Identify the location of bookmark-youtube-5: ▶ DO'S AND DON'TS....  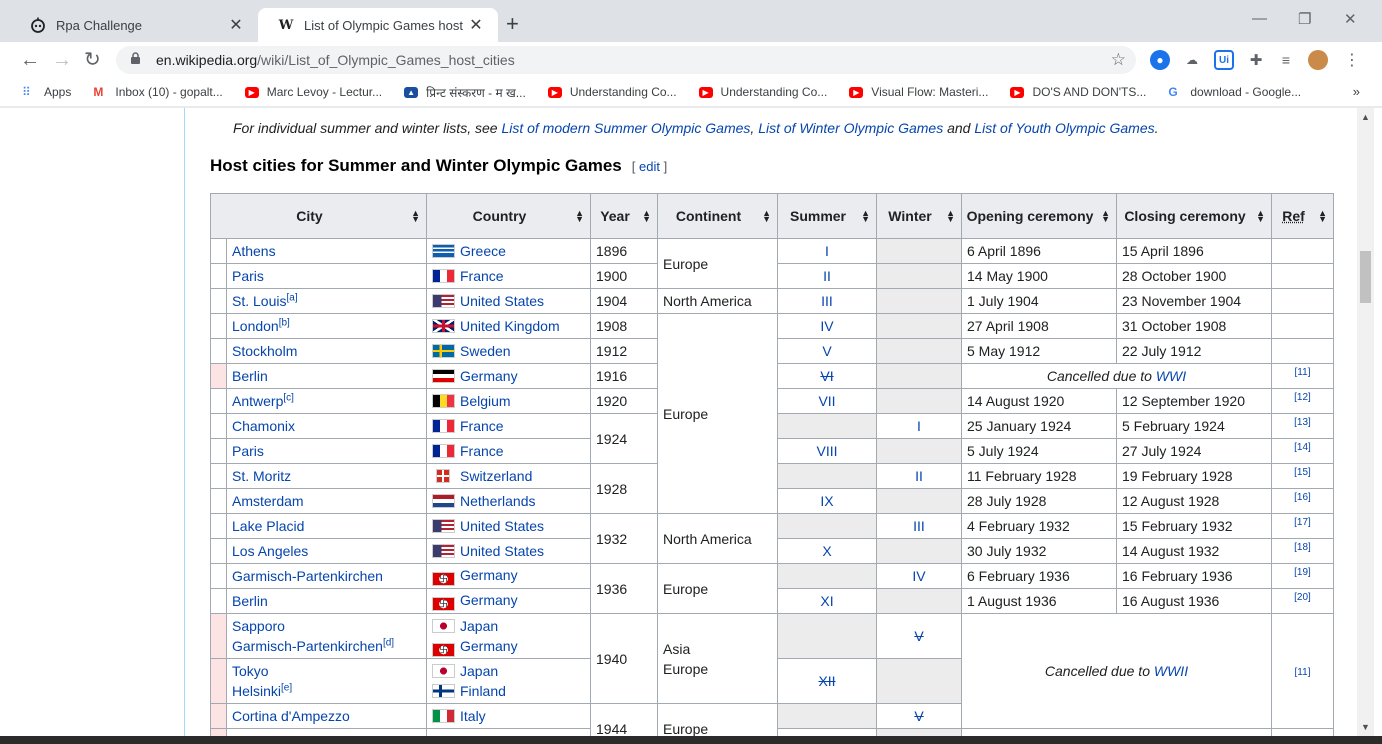
(1078, 92).